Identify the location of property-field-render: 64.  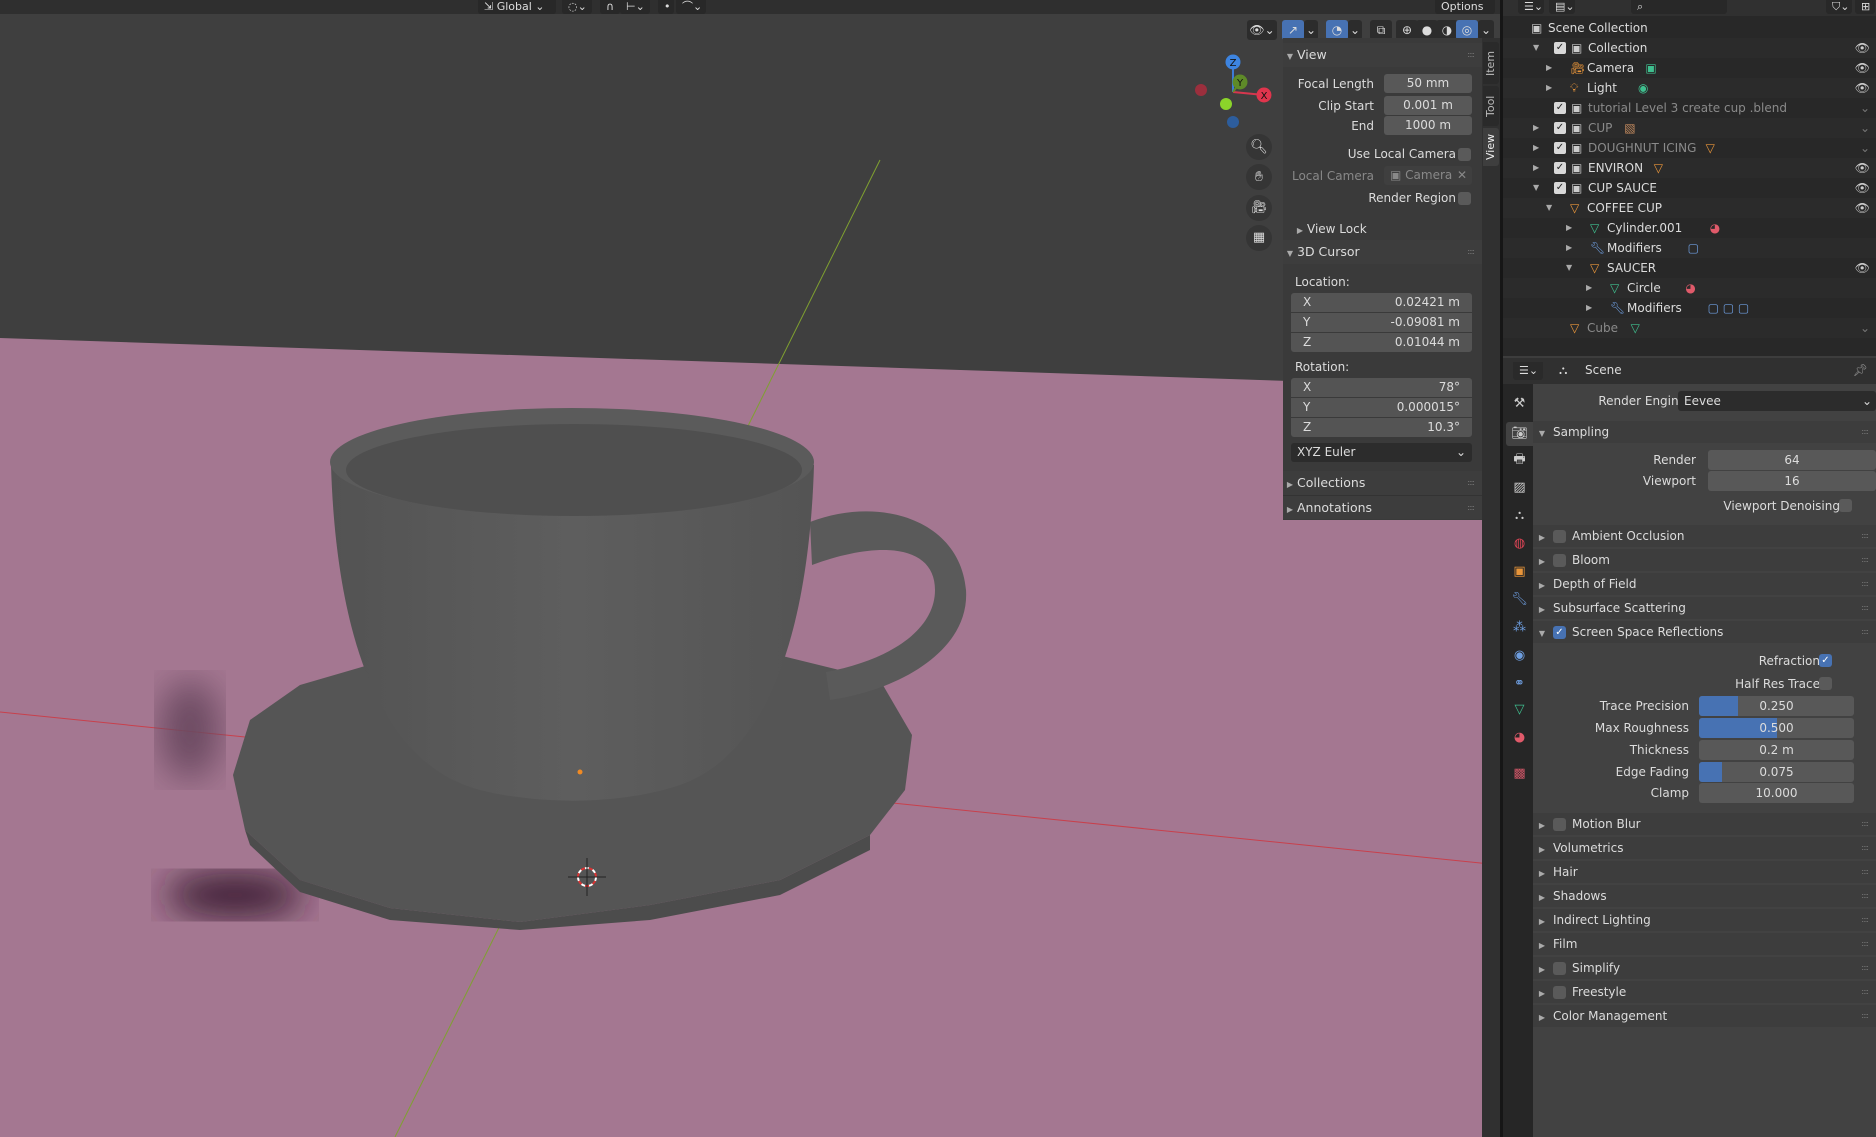
(1792, 460).